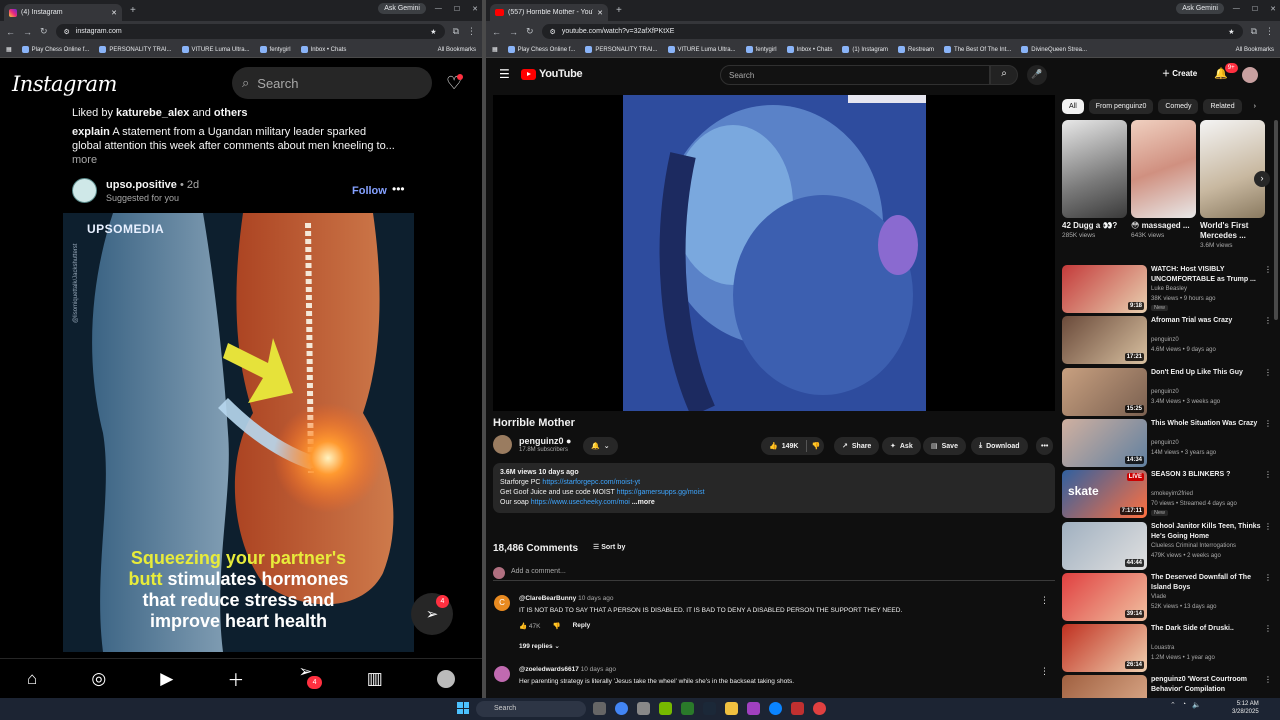 This screenshot has height=720, width=1280. What do you see at coordinates (556, 626) in the screenshot?
I see `comment-dislike-icon: 👎` at bounding box center [556, 626].